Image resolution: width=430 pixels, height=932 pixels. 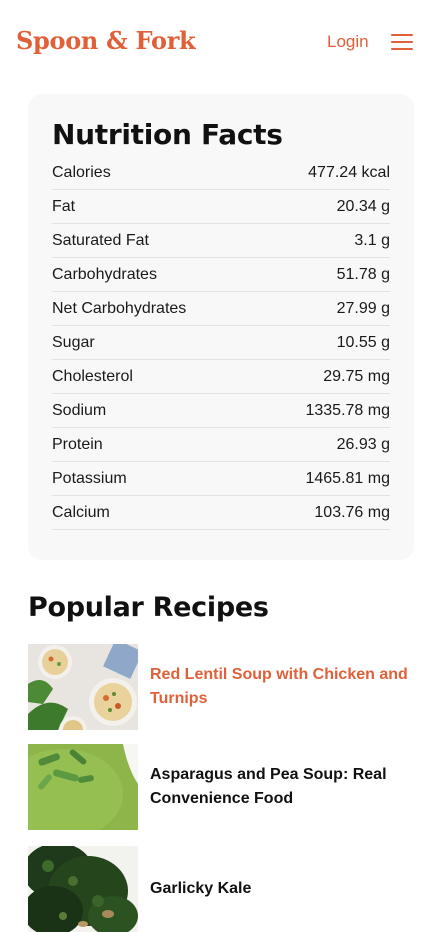 What do you see at coordinates (83, 889) in the screenshot?
I see `recipe-thumbnail-kale` at bounding box center [83, 889].